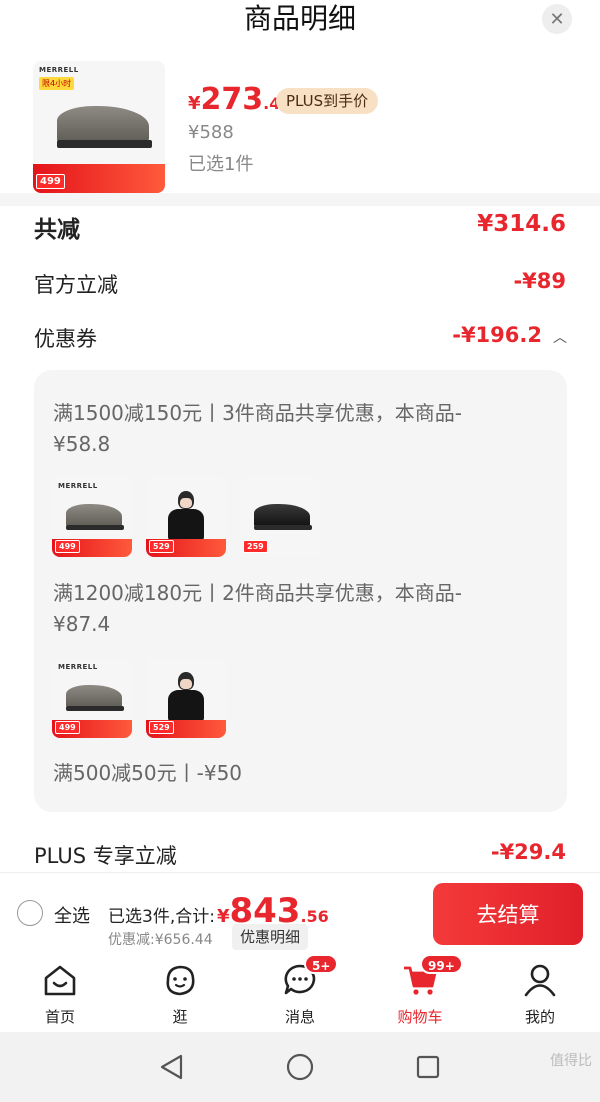 The height and width of the screenshot is (1102, 600). Describe the element at coordinates (299, 1017) in the screenshot. I see `tab-label: 消息` at that location.